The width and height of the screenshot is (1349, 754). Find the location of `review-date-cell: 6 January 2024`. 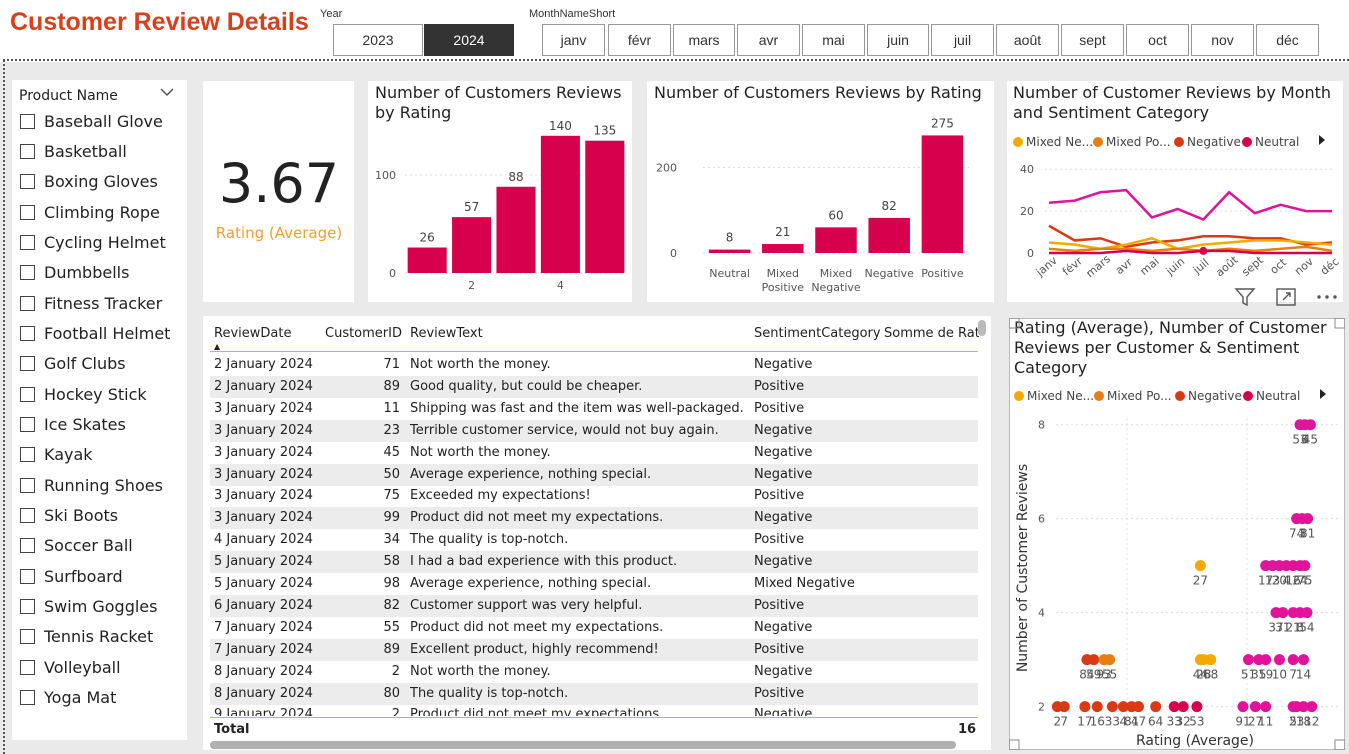

review-date-cell: 6 January 2024 is located at coordinates (263, 605).